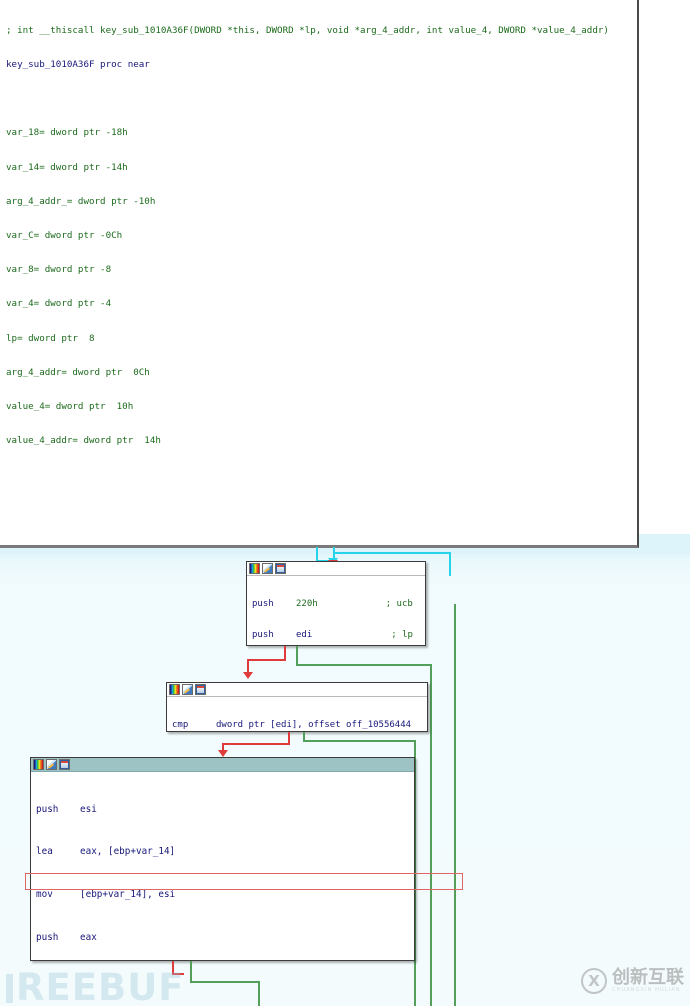 The height and width of the screenshot is (1006, 690). What do you see at coordinates (455, 805) in the screenshot?
I see `edge-rail-right-outer` at bounding box center [455, 805].